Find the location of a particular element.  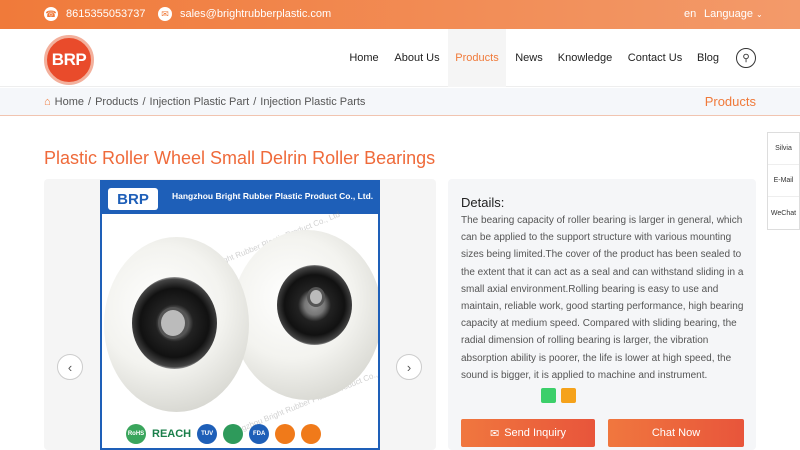

next-image-button: › is located at coordinates (409, 367).